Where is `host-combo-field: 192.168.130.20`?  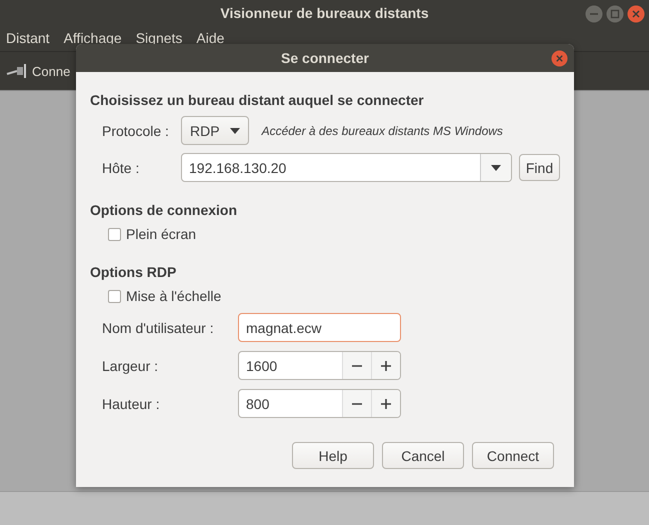
host-combo-field: 192.168.130.20 is located at coordinates (346, 167).